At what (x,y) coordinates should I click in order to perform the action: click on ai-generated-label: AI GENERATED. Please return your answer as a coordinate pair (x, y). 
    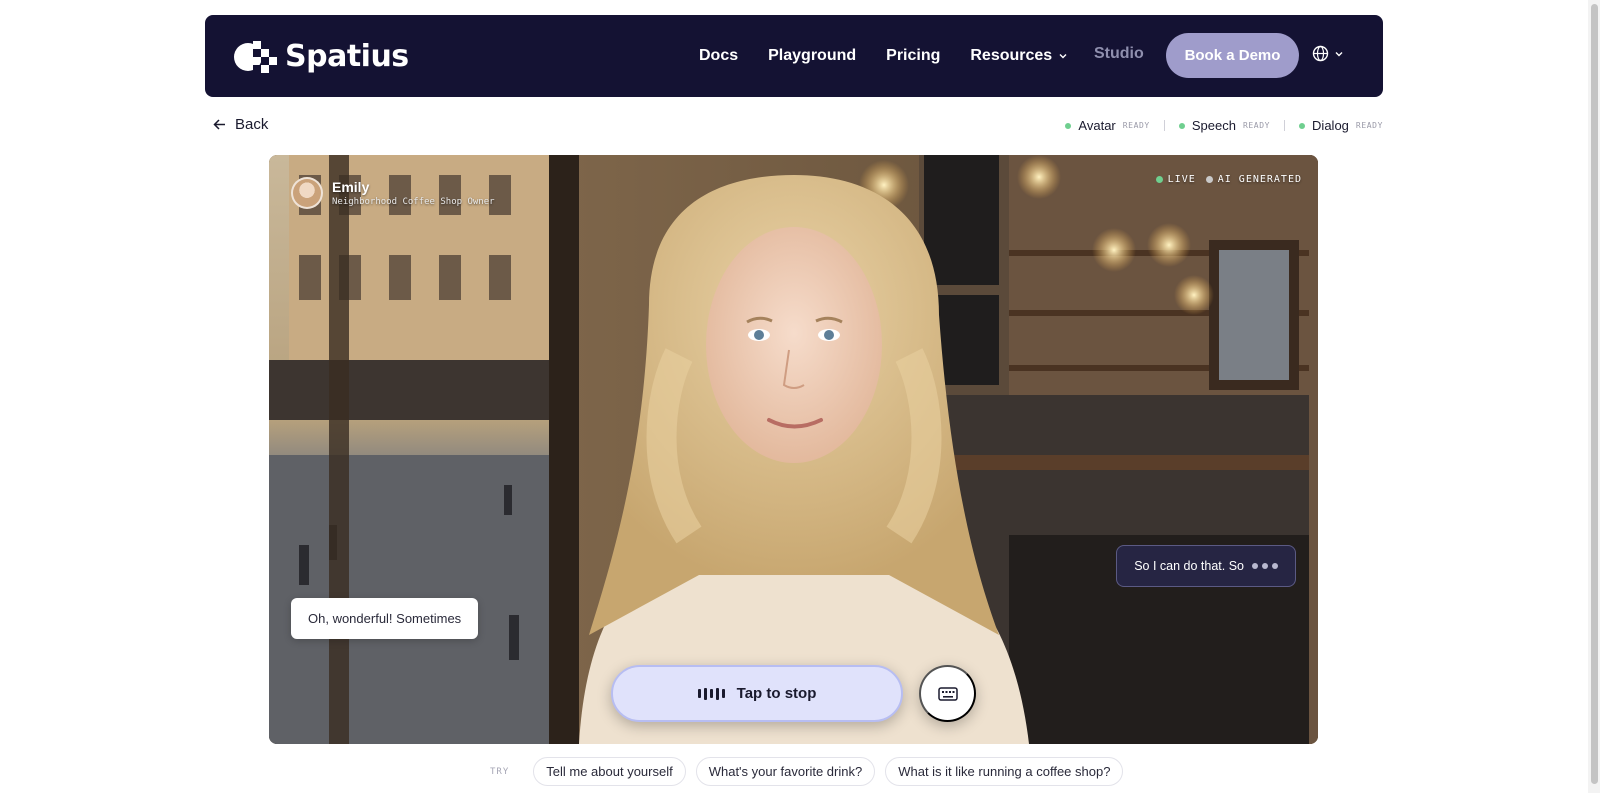
    Looking at the image, I should click on (1259, 179).